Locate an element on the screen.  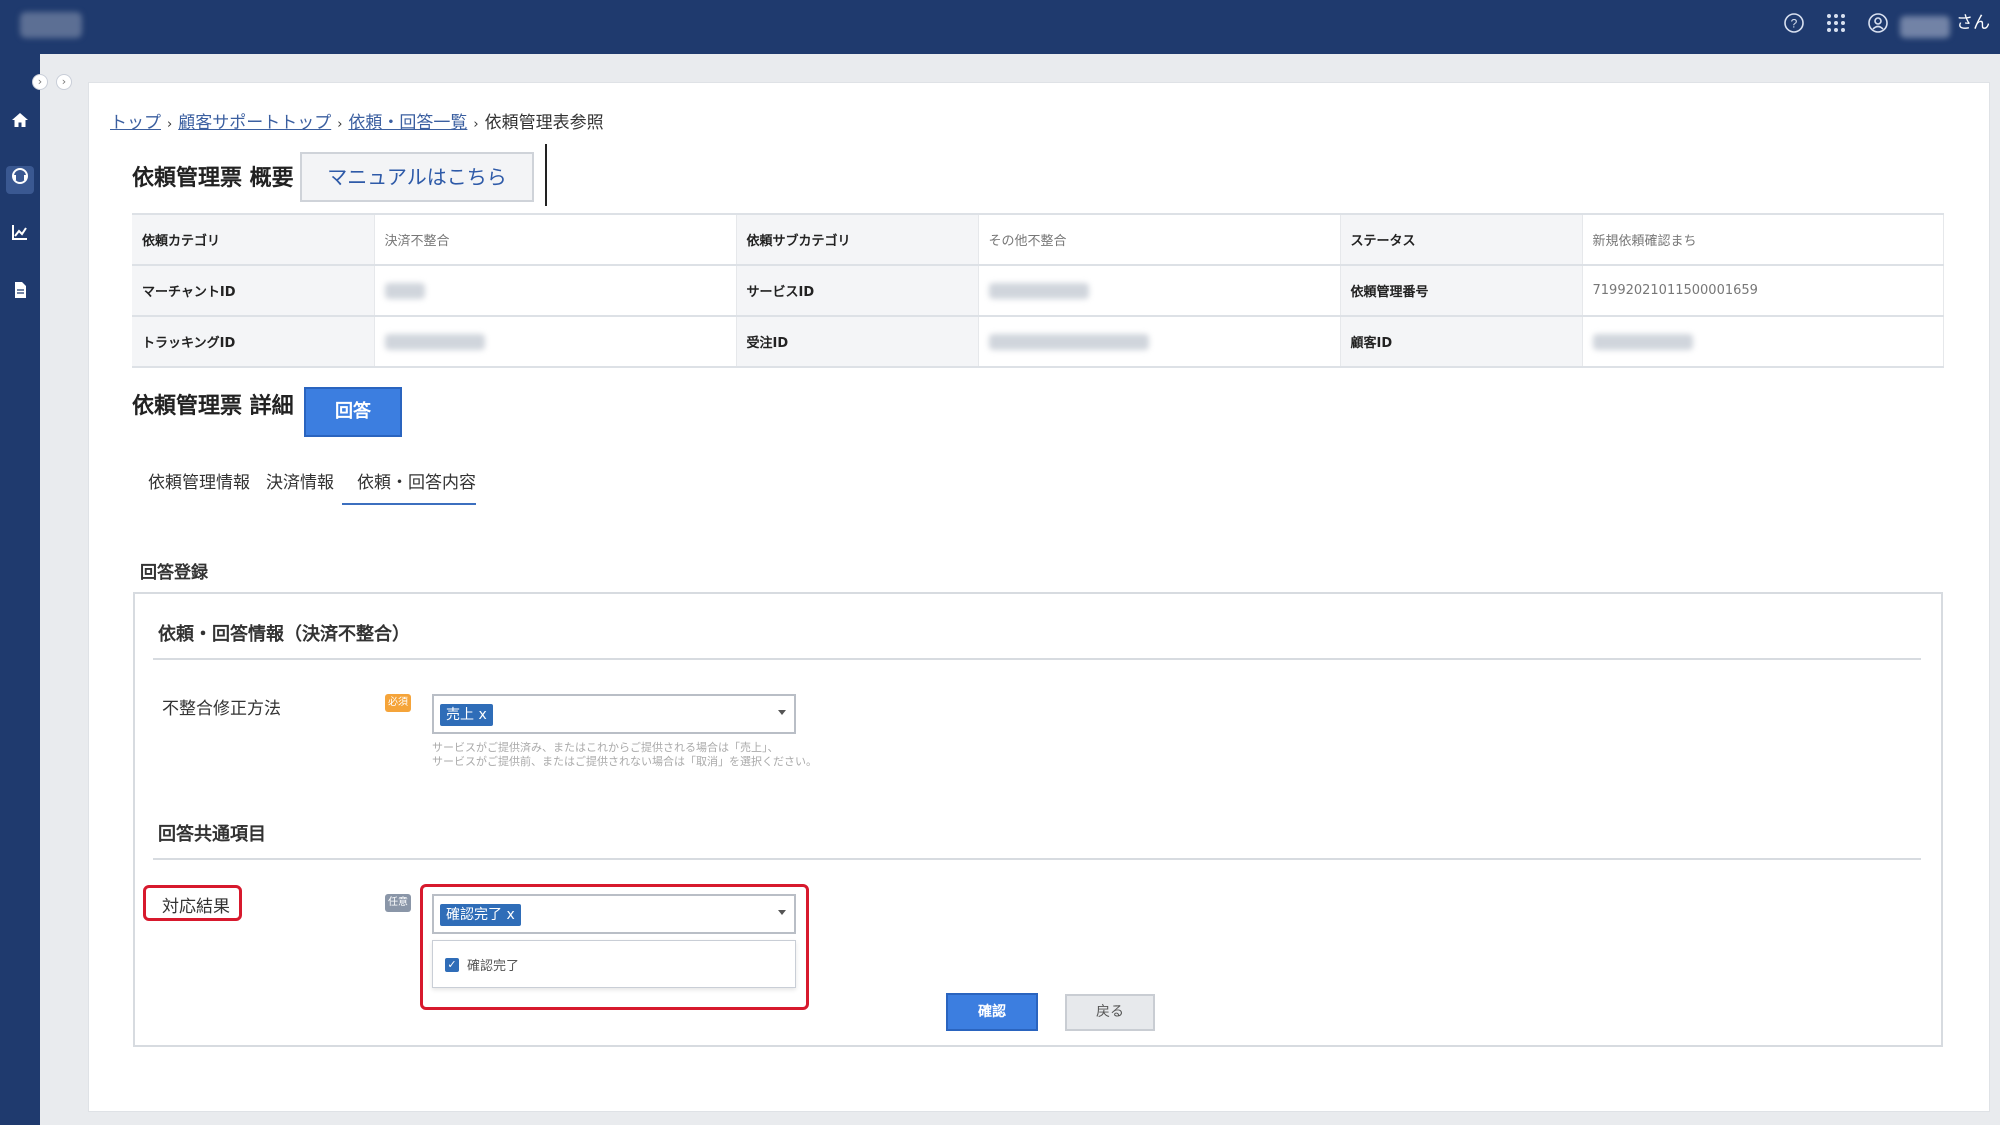
help-icon: ? is located at coordinates (1794, 26).